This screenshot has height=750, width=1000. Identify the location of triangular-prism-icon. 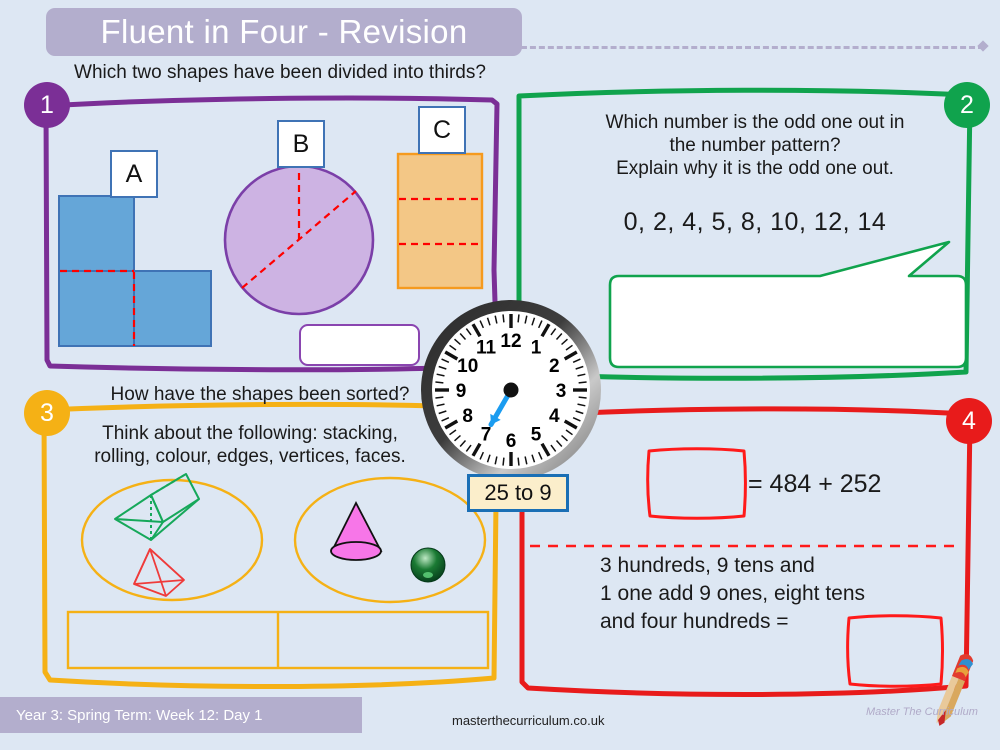
(157, 507).